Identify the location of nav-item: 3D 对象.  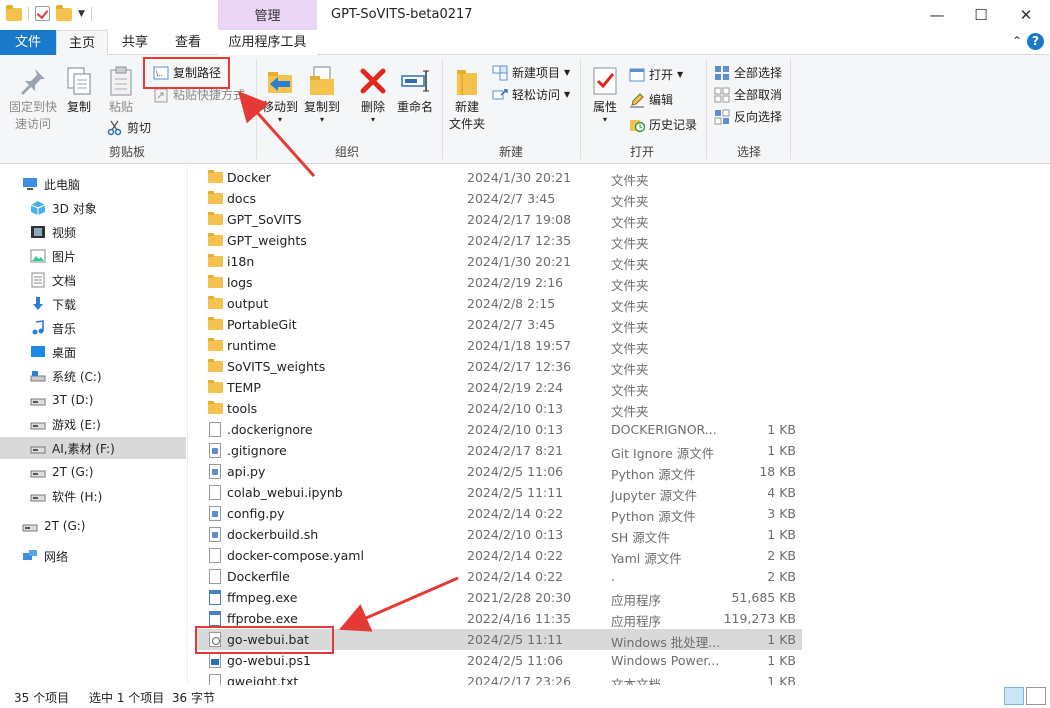
(93, 208).